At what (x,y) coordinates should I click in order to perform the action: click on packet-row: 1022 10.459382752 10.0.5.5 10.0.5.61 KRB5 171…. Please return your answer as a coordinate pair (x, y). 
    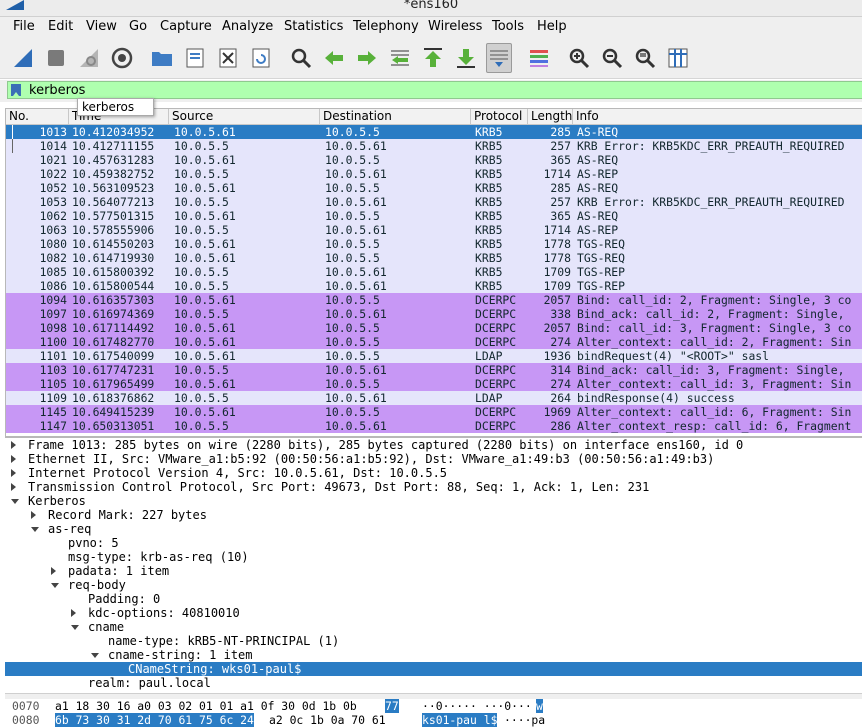
    Looking at the image, I should click on (434, 174).